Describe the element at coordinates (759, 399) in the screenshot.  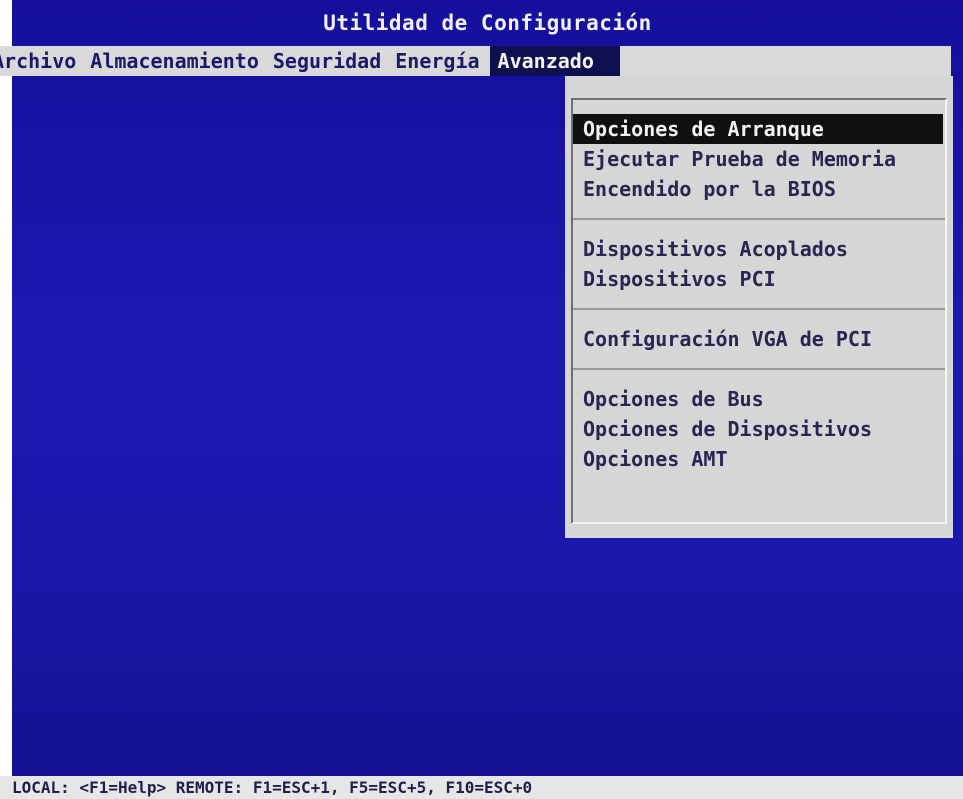
I see `option-bus-options: Opciones de Bus` at that location.